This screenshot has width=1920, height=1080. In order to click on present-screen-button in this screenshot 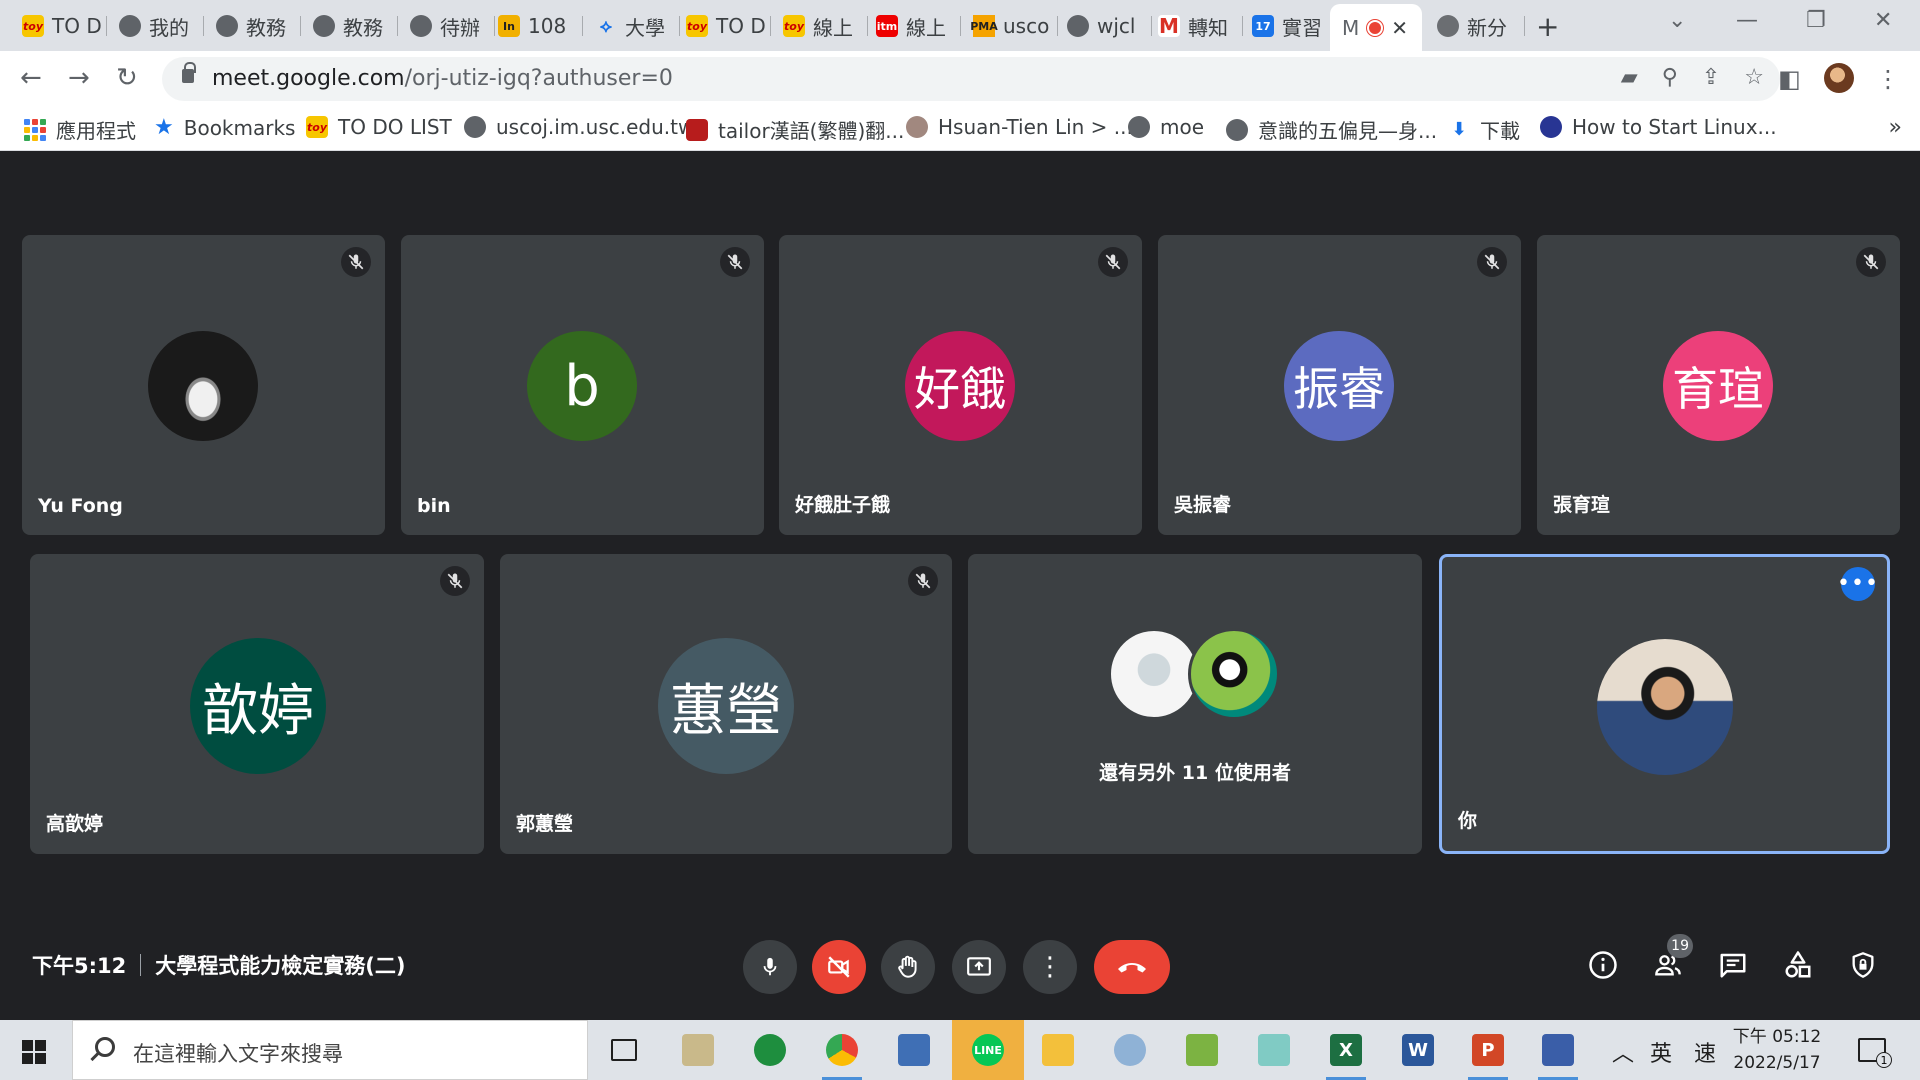, I will do `click(979, 967)`.